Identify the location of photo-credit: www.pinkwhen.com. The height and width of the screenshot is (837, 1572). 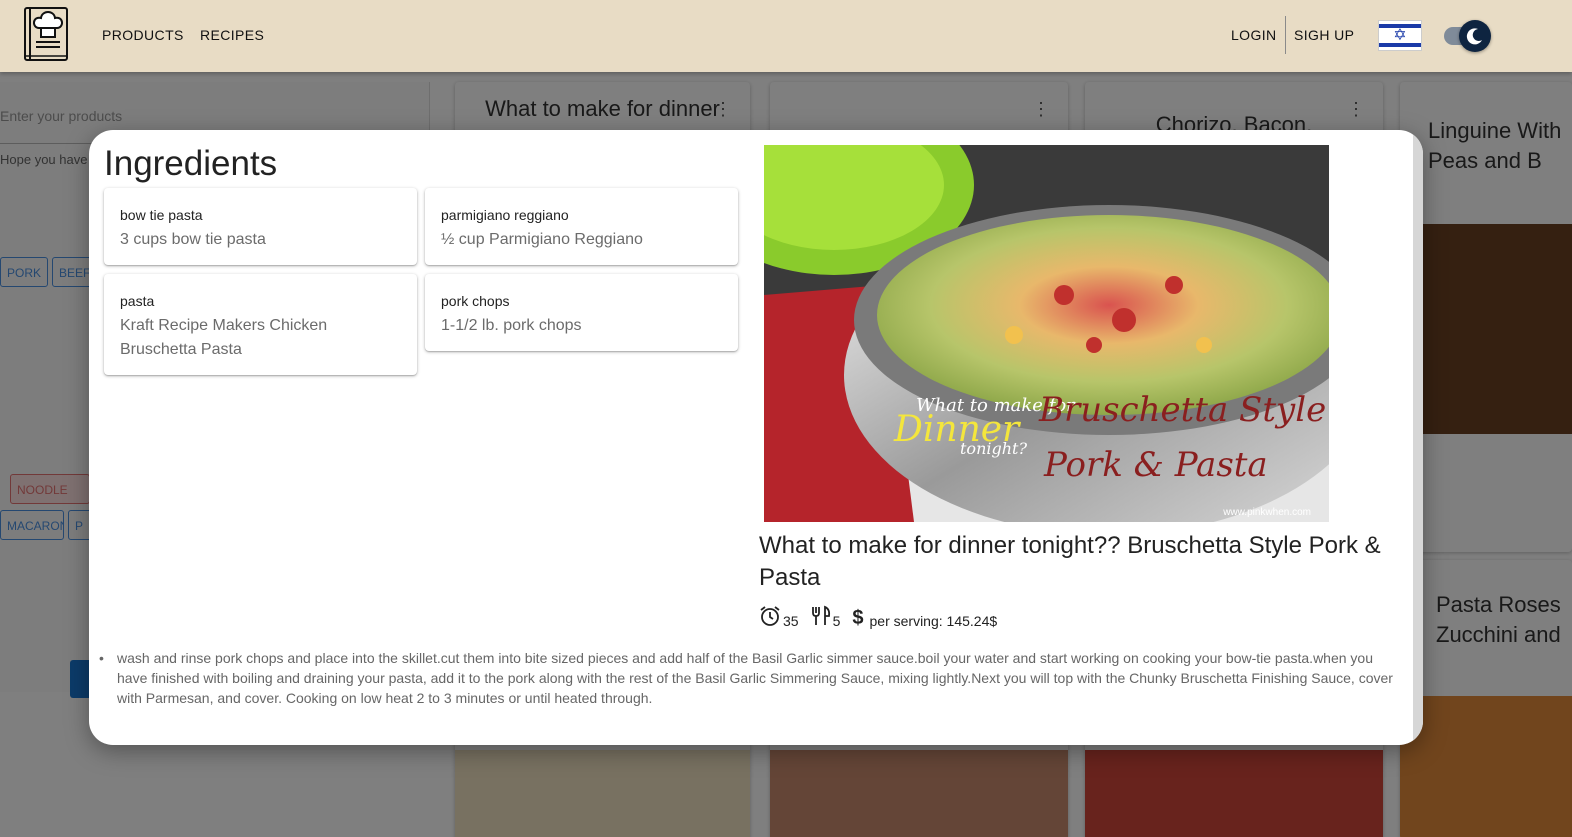
(1267, 512).